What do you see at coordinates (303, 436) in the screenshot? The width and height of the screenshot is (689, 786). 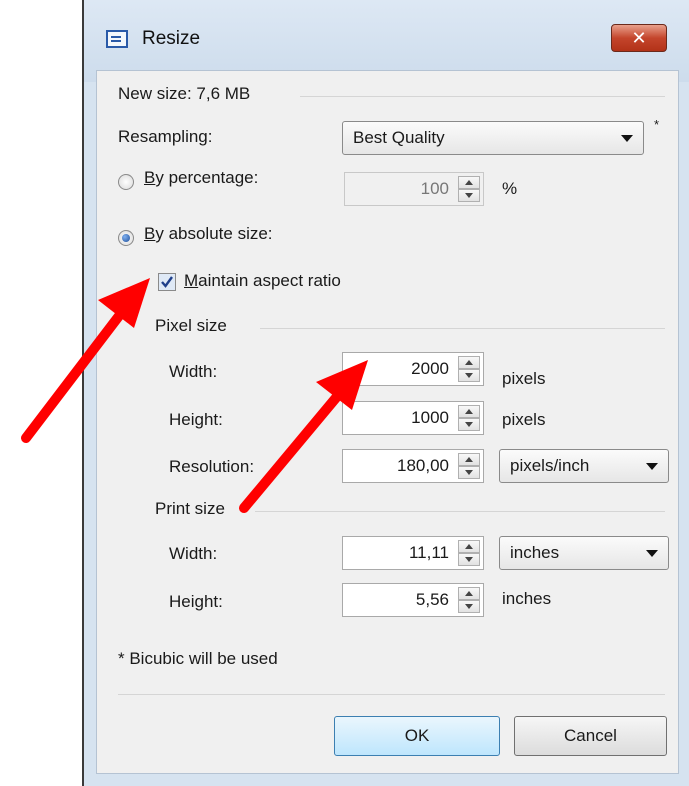 I see `annotation-arrow-width` at bounding box center [303, 436].